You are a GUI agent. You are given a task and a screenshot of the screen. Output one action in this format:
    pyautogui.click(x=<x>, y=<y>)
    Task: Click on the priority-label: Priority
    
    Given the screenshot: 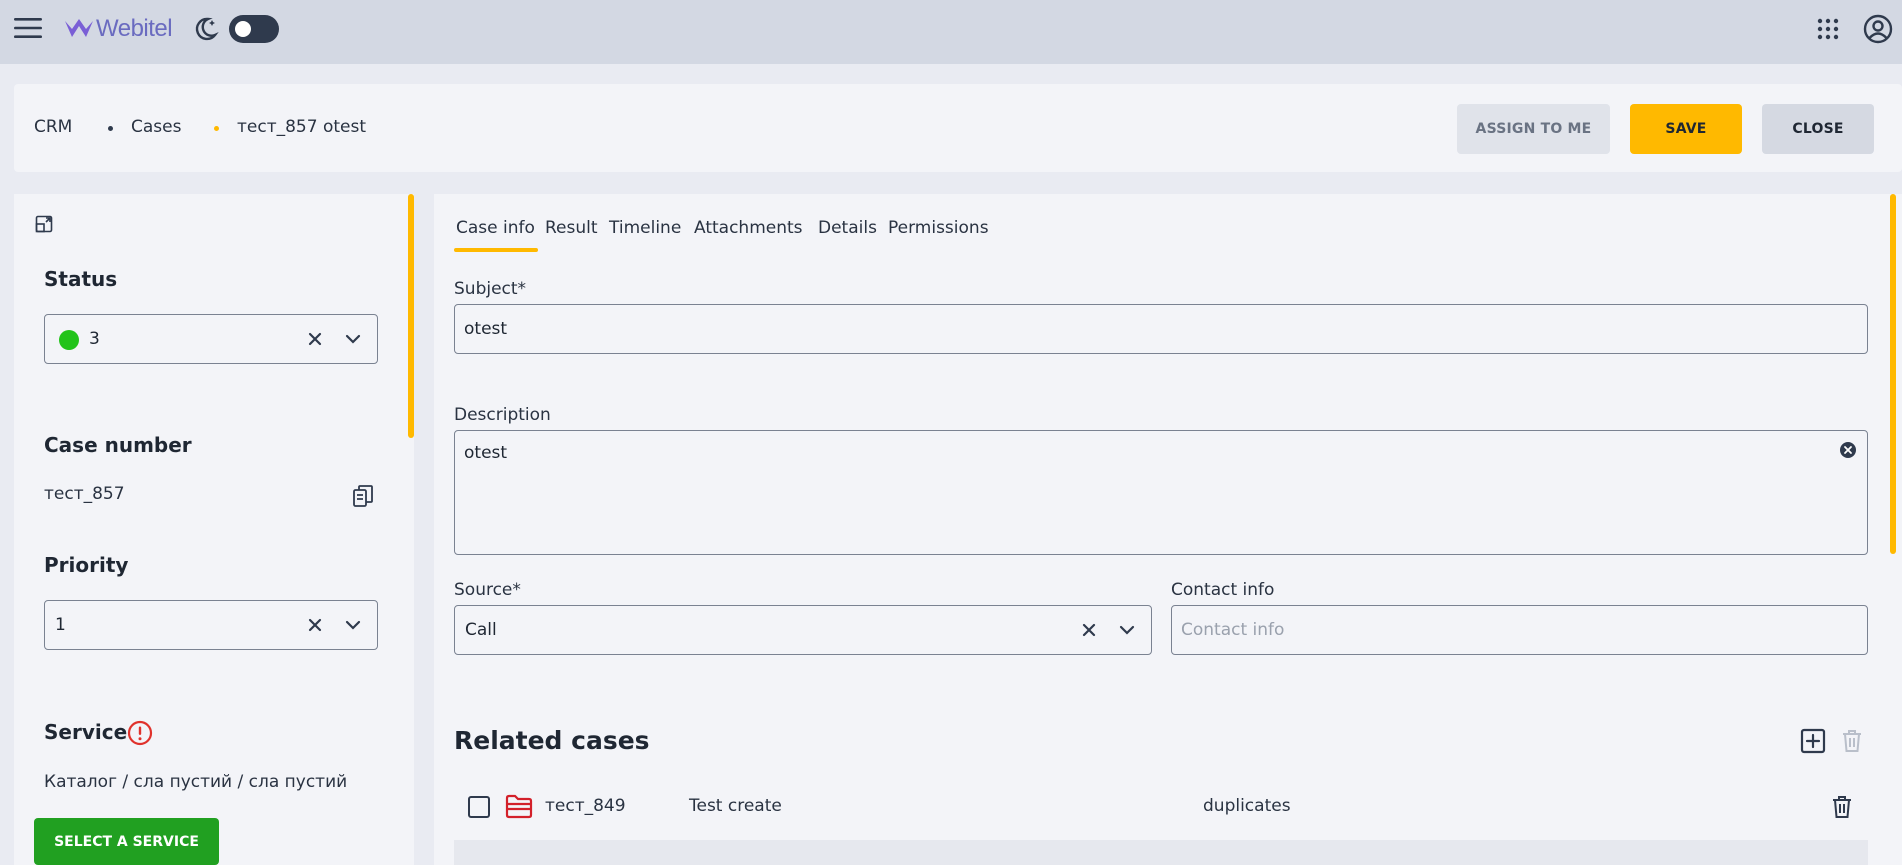 What is the action you would take?
    pyautogui.click(x=86, y=565)
    